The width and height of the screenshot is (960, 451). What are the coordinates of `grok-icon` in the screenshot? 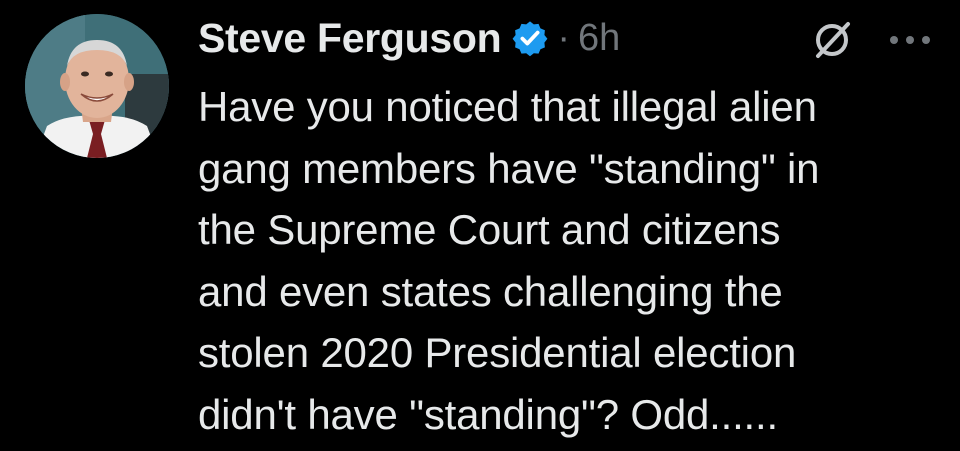 It's located at (832, 40).